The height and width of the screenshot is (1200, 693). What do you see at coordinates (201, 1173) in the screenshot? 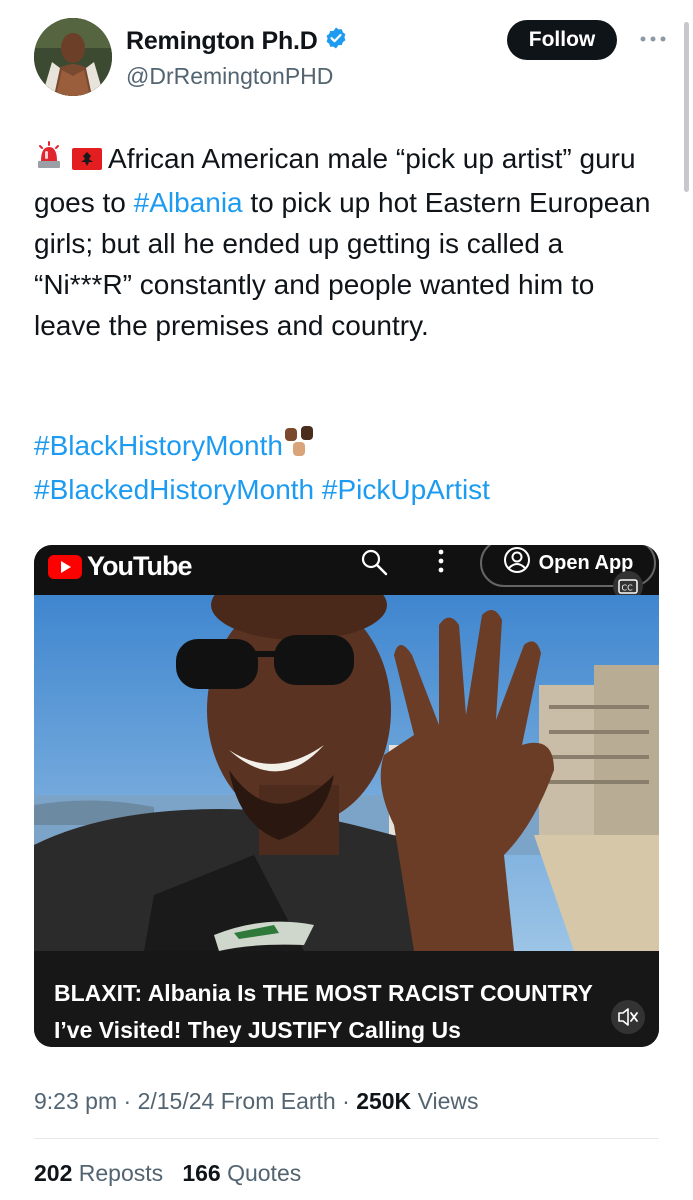
I see `quotes-count: 166` at bounding box center [201, 1173].